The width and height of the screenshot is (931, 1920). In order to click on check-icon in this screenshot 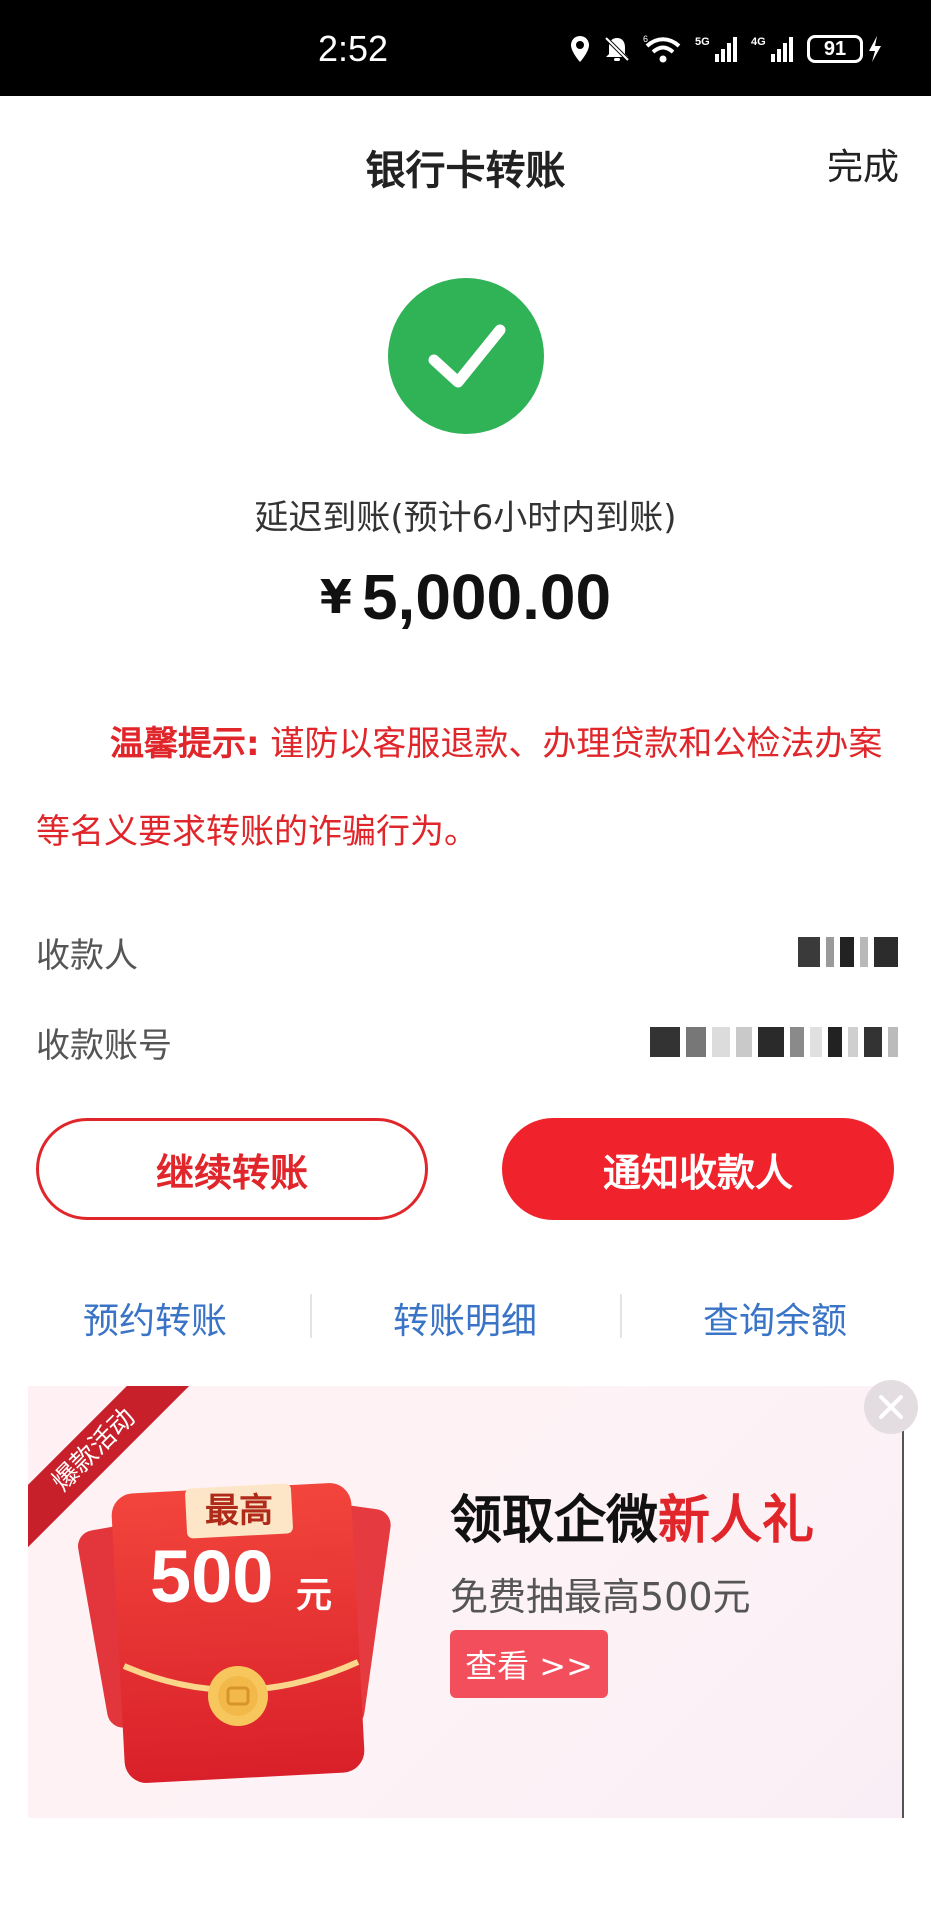, I will do `click(467, 356)`.